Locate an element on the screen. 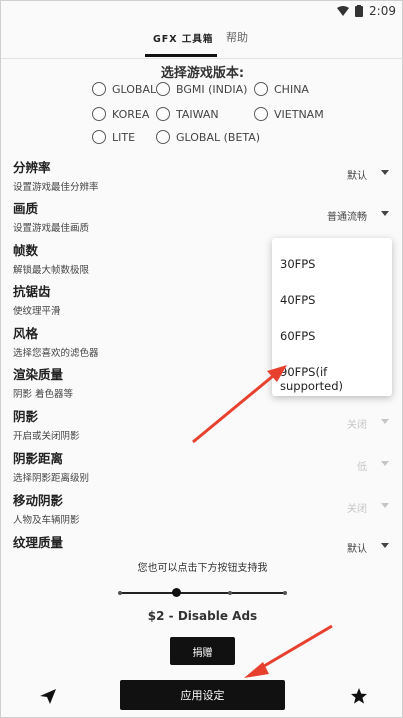 This screenshot has height=718, width=403. tab-indicator is located at coordinates (181, 55).